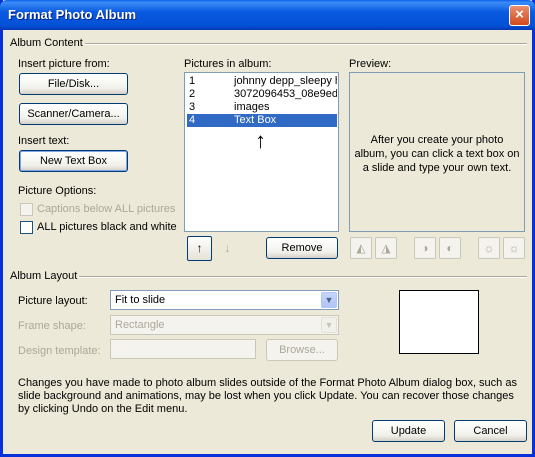 This screenshot has height=457, width=535. Describe the element at coordinates (224, 325) in the screenshot. I see `frame-shape-dropdown: Rectangle ▼` at that location.